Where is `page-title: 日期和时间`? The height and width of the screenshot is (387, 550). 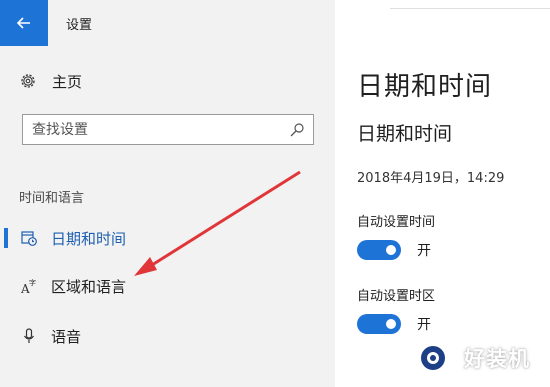
page-title: 日期和时间 is located at coordinates (425, 87).